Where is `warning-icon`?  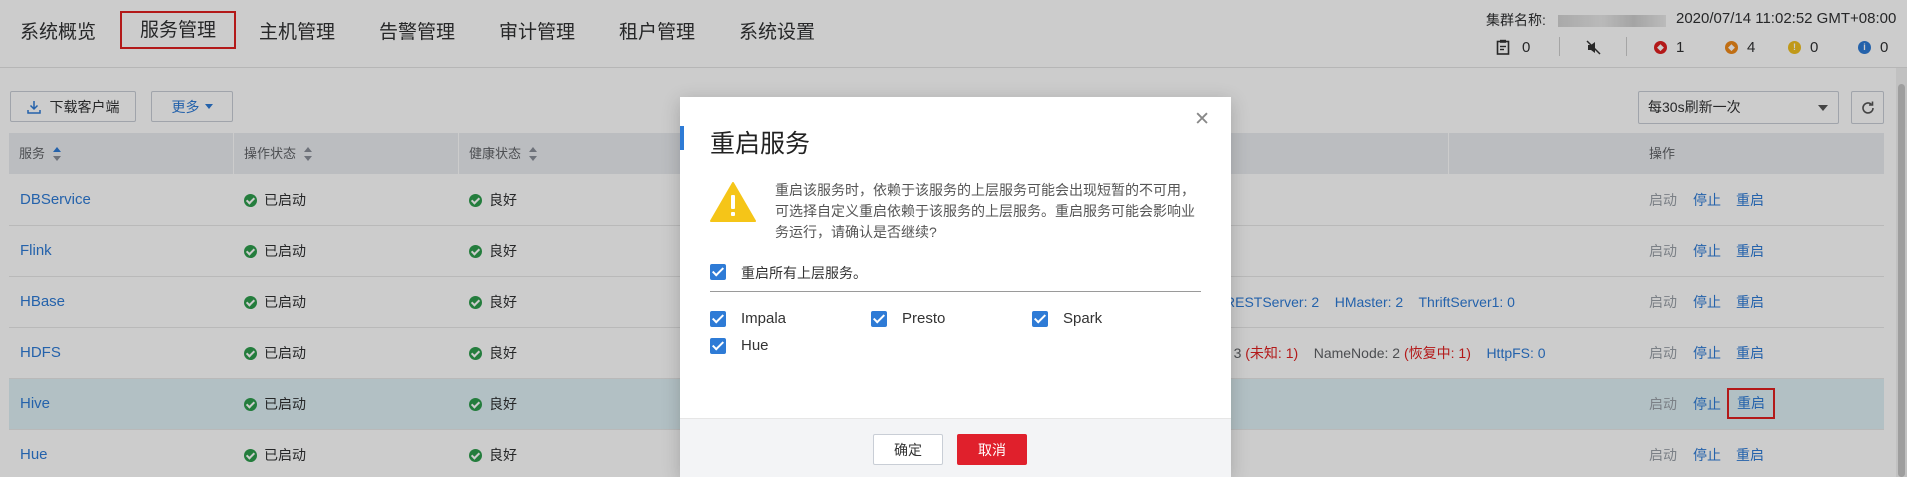 warning-icon is located at coordinates (733, 202).